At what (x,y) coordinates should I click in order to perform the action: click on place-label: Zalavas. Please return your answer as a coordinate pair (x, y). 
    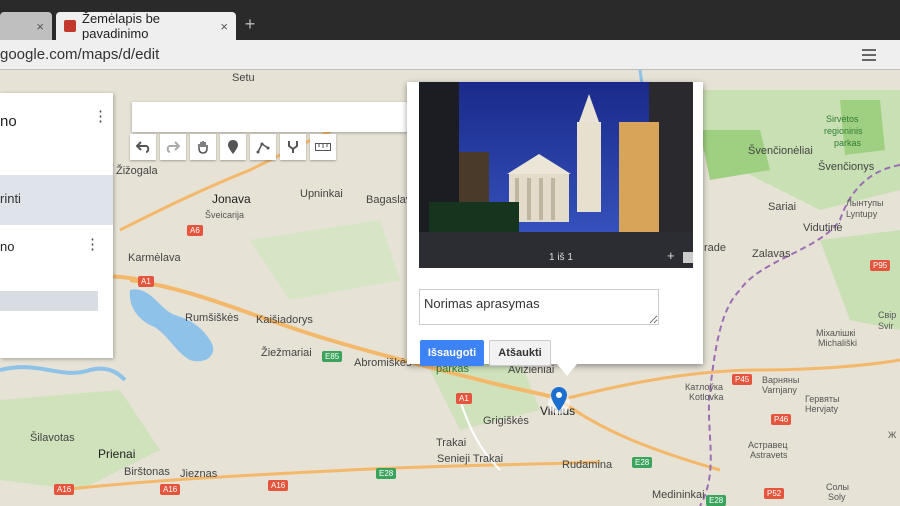
    Looking at the image, I should click on (771, 254).